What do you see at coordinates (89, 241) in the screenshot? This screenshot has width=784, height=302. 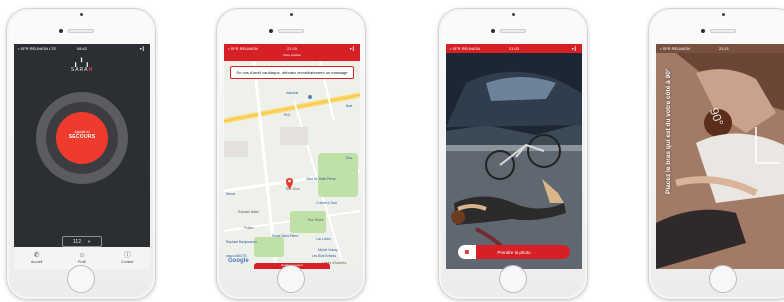 I see `chevron-down-icon: ▼` at bounding box center [89, 241].